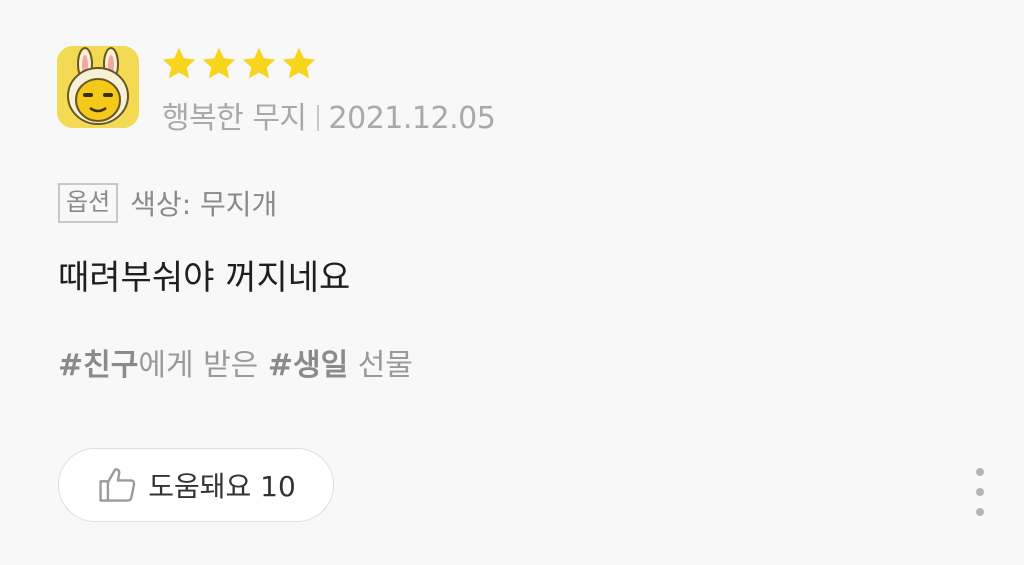 This screenshot has height=565, width=1024. I want to click on meta-divider, so click(317, 118).